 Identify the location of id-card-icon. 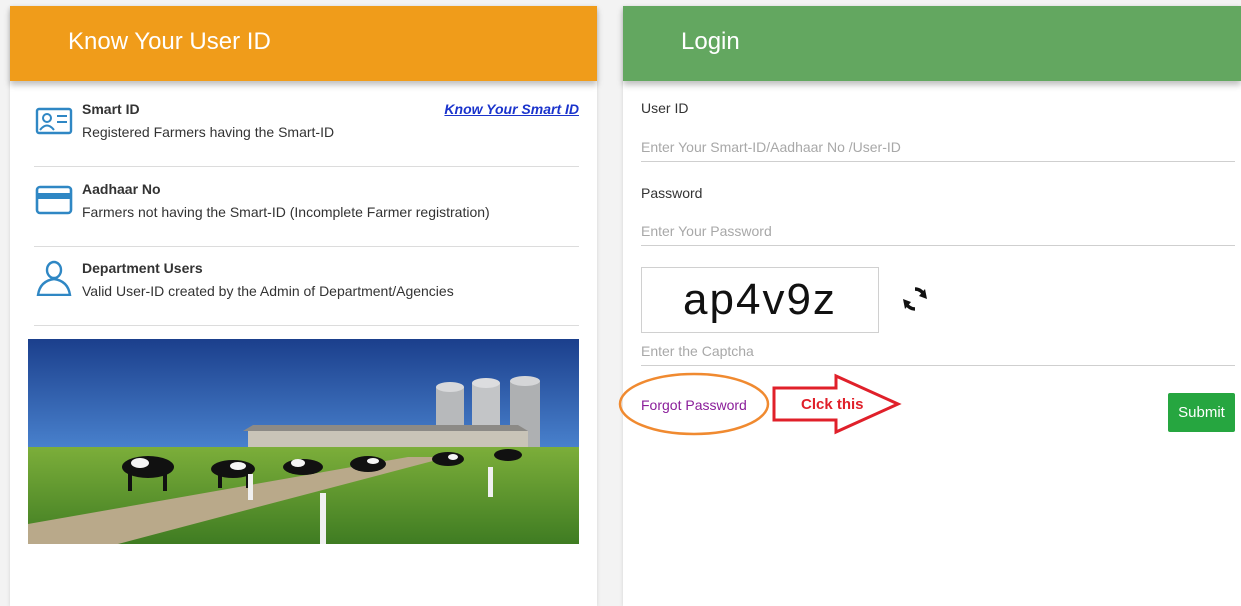
(54, 121).